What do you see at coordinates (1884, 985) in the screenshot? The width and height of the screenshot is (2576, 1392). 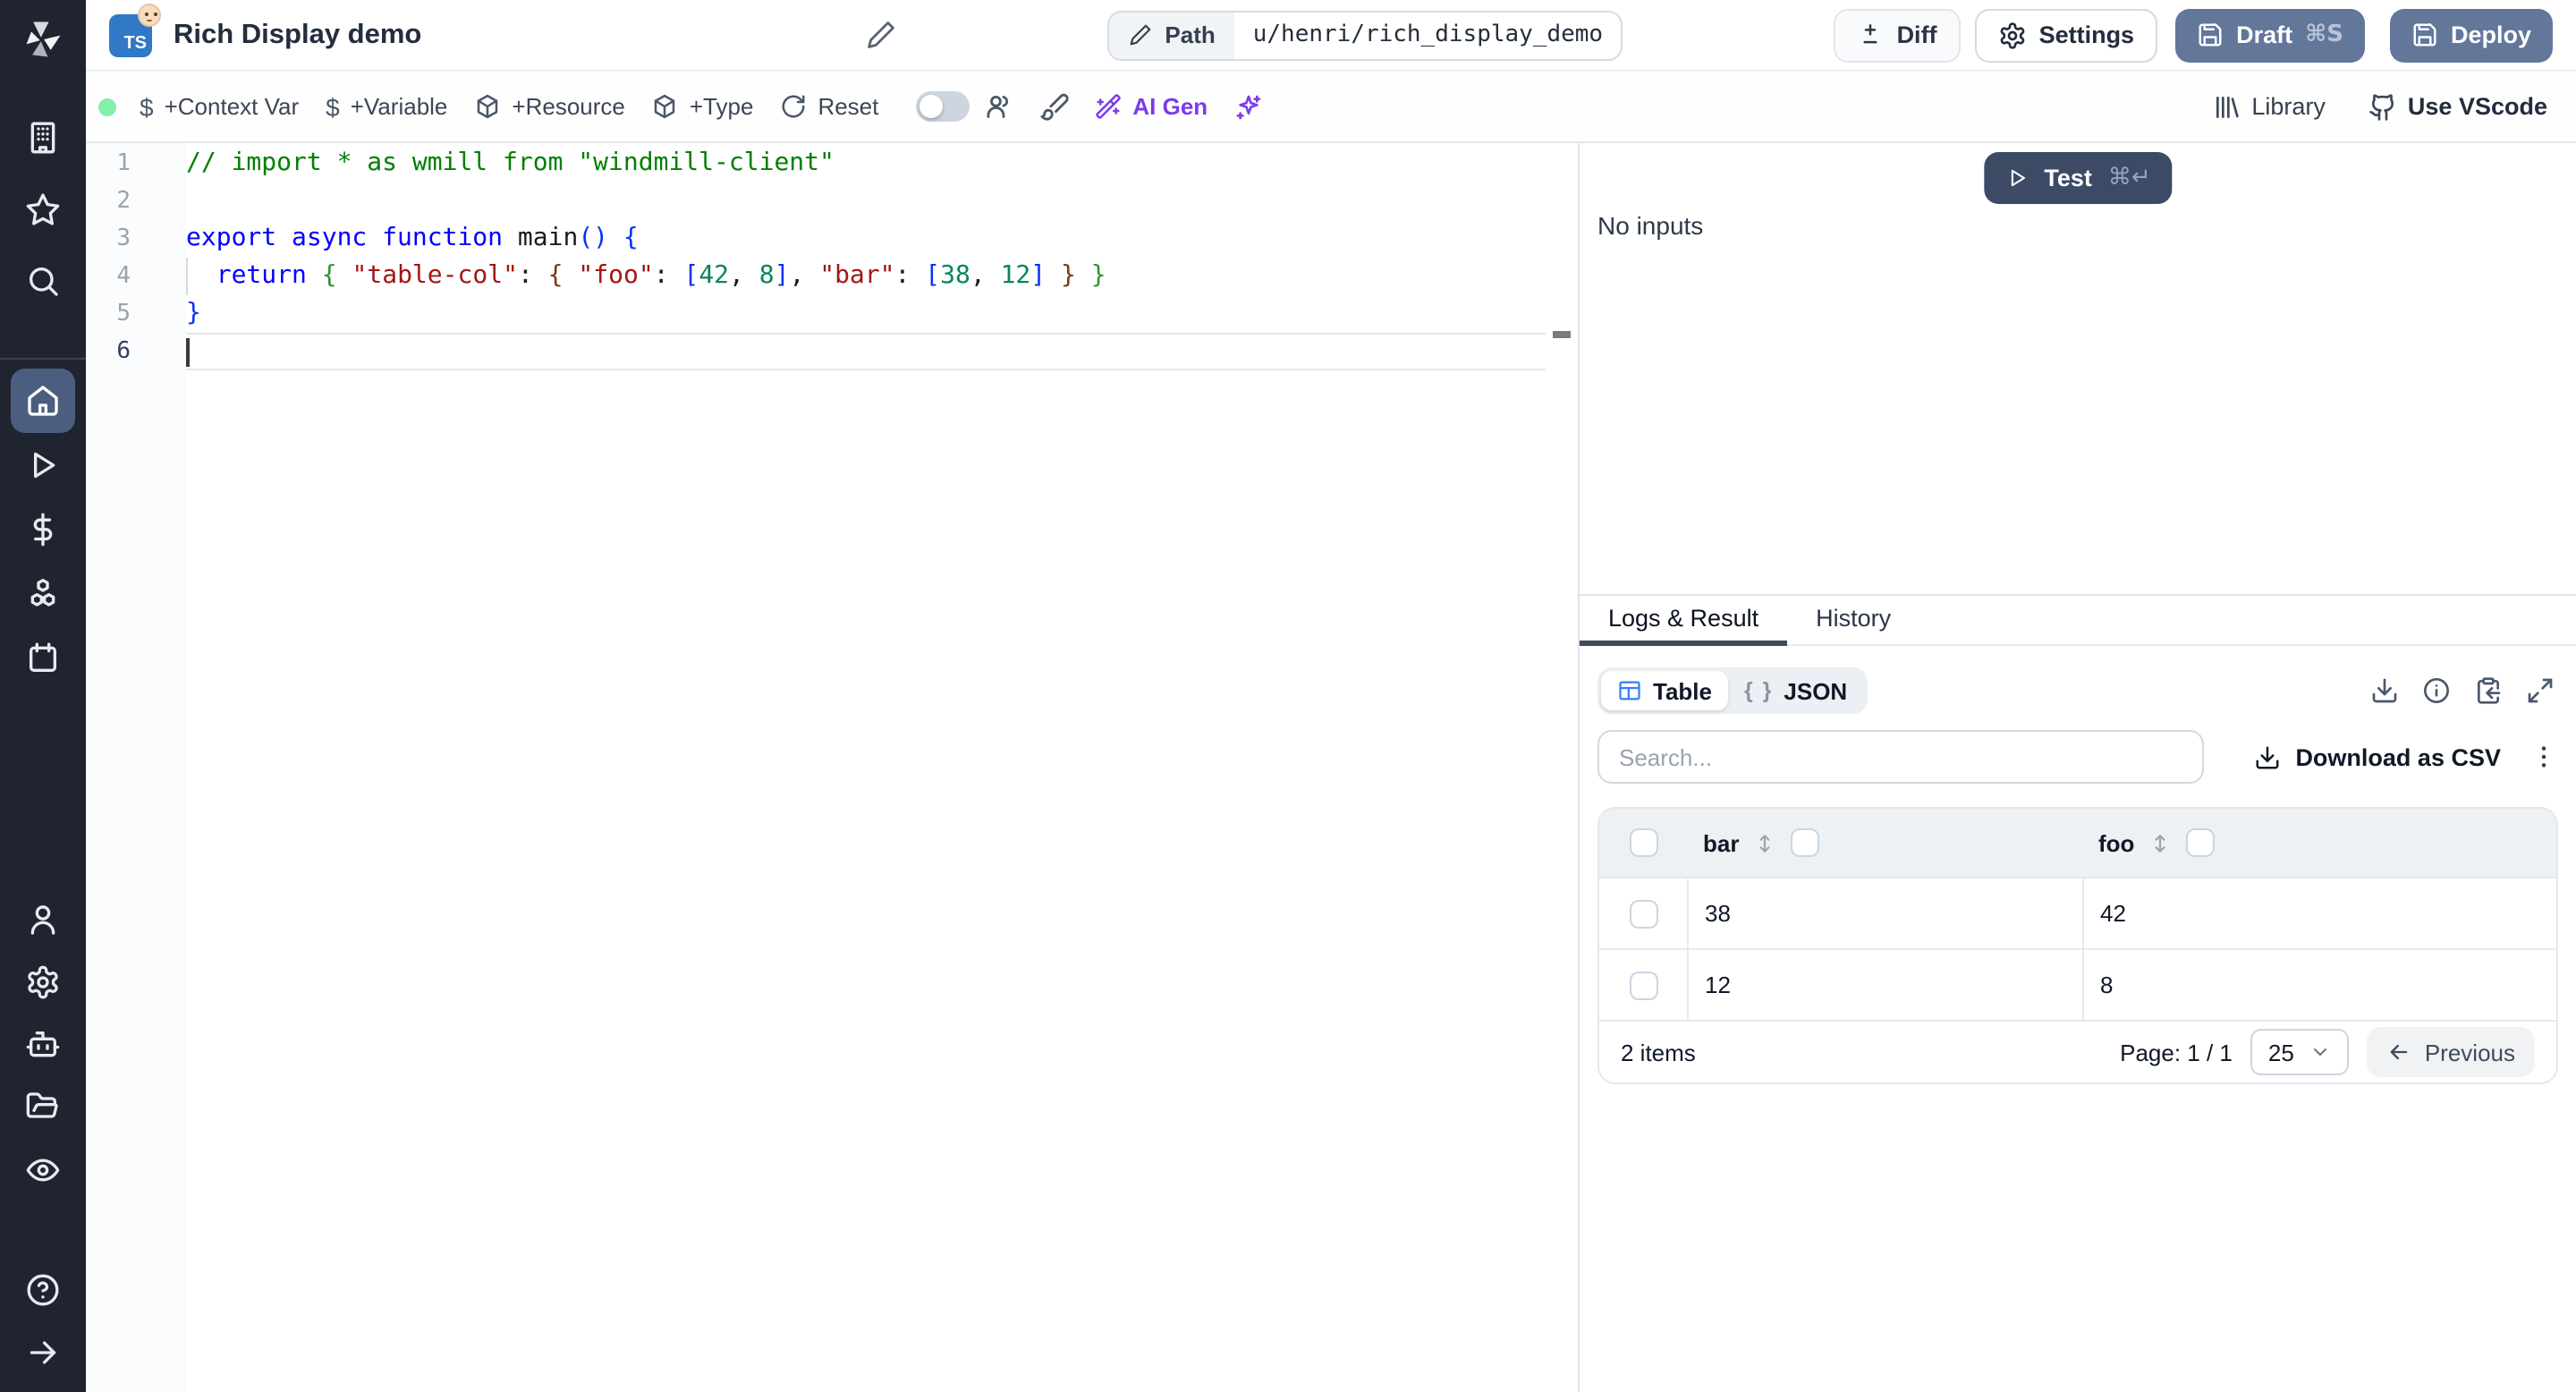 I see `table-cell: 12` at bounding box center [1884, 985].